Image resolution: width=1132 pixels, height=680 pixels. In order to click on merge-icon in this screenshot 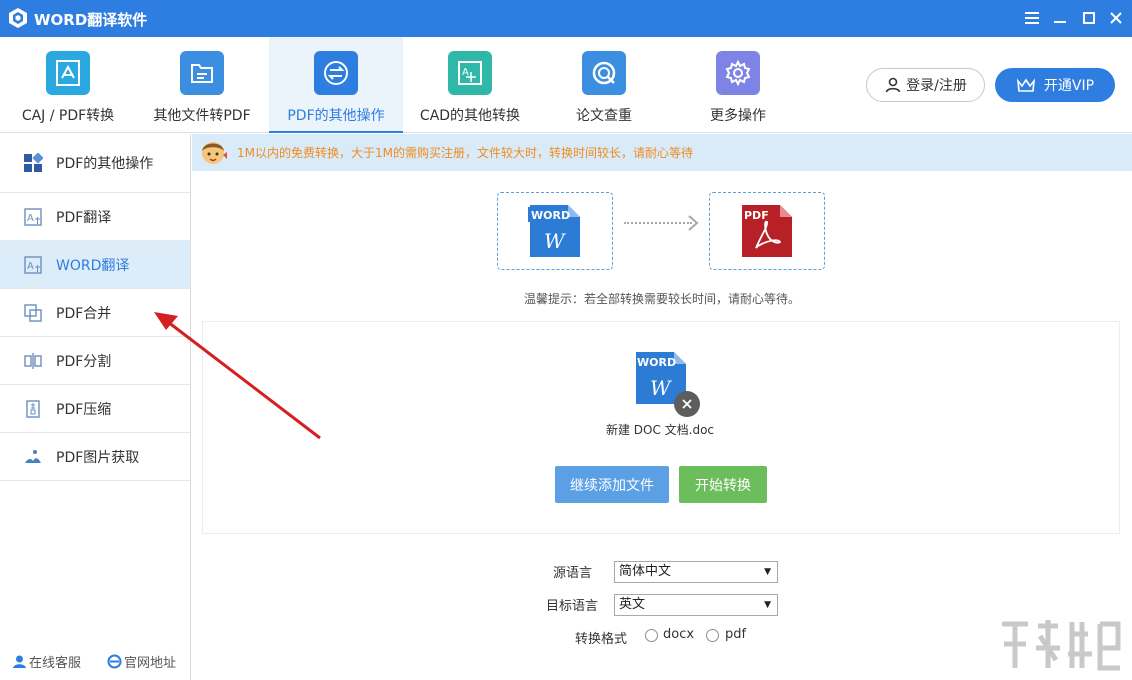, I will do `click(33, 313)`.